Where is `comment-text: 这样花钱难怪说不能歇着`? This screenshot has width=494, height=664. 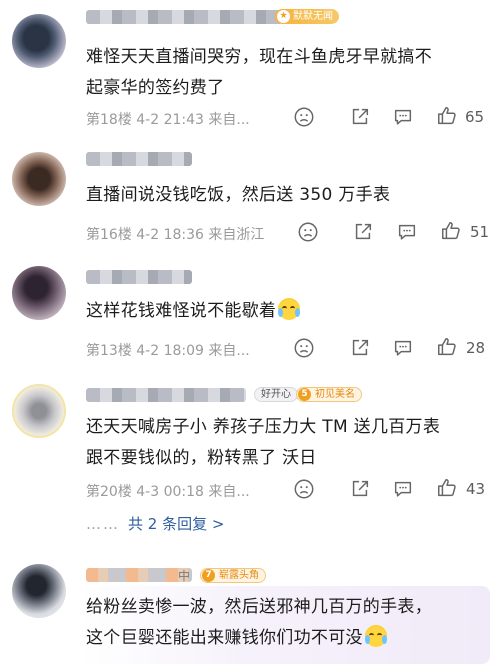 comment-text: 这样花钱难怪说不能歇着 is located at coordinates (283, 311).